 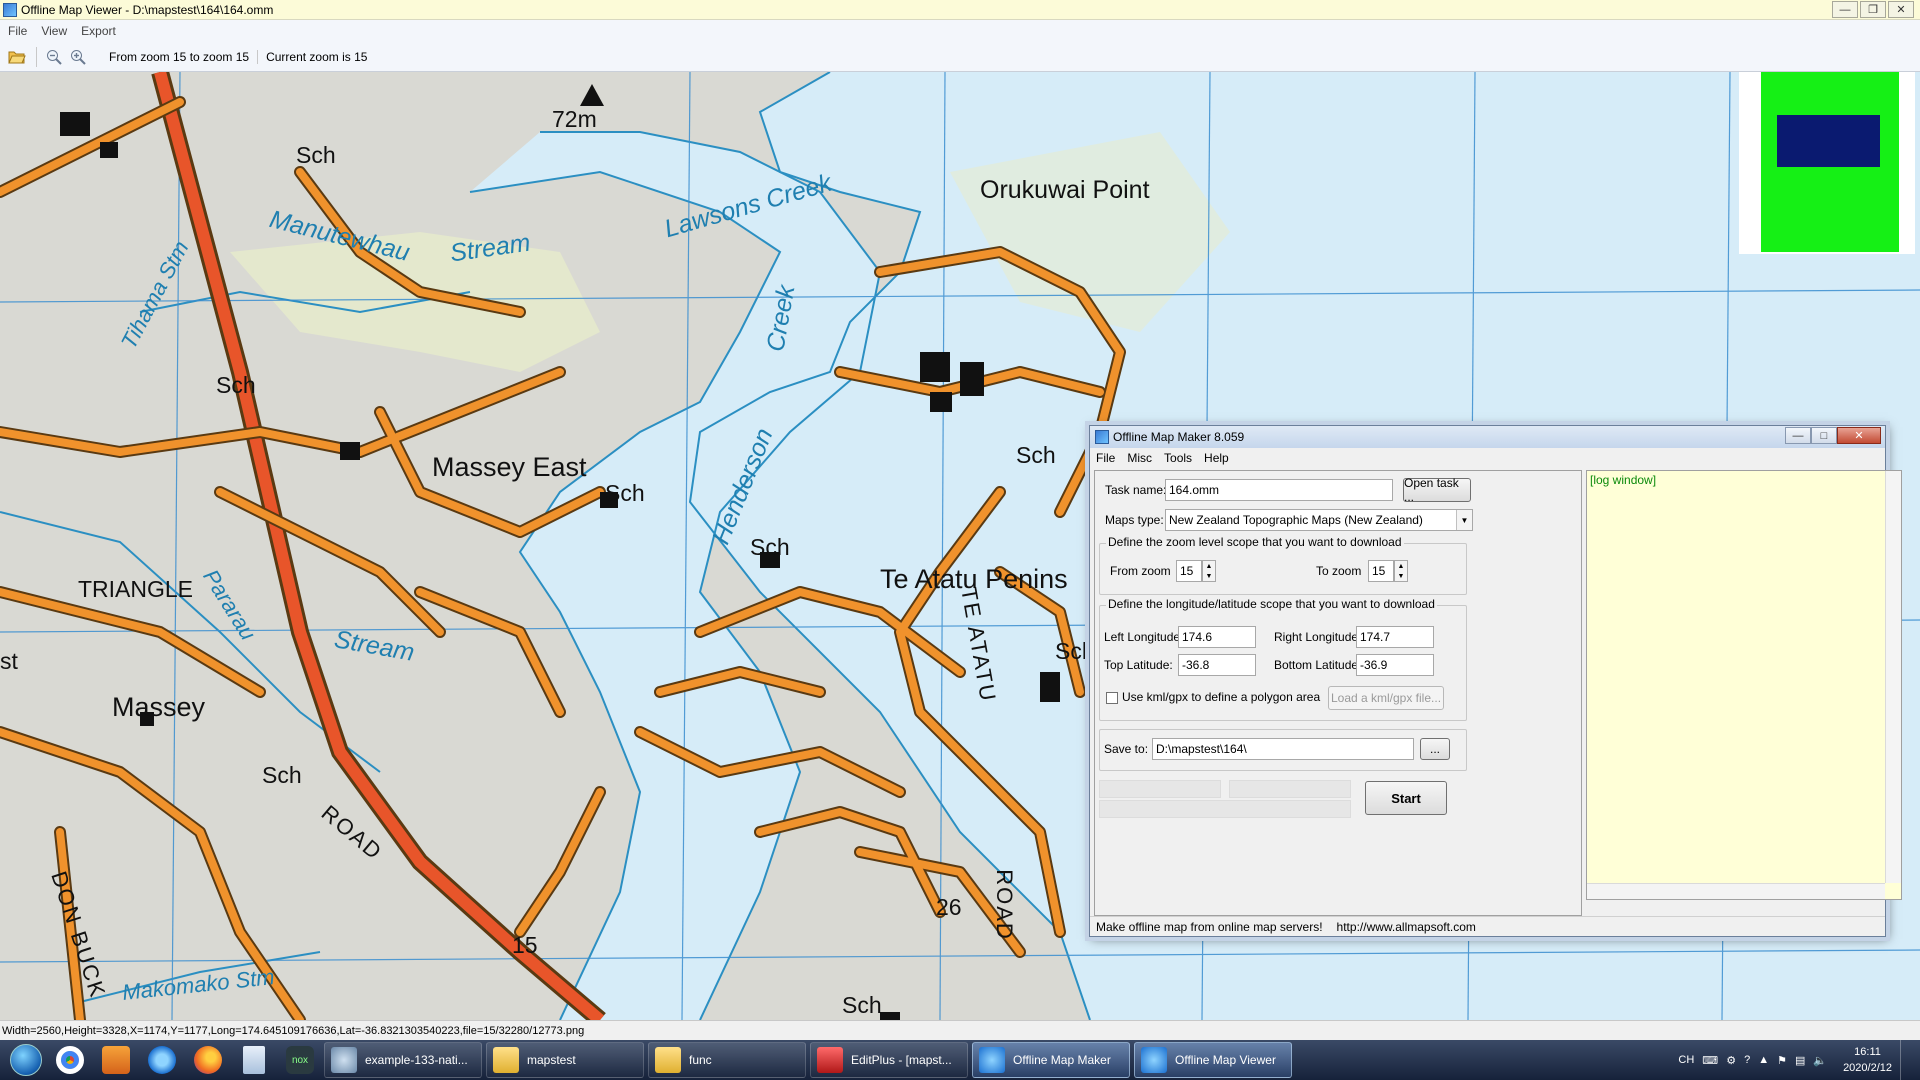 I want to click on to-zoom-input: 15, so click(x=1381, y=571).